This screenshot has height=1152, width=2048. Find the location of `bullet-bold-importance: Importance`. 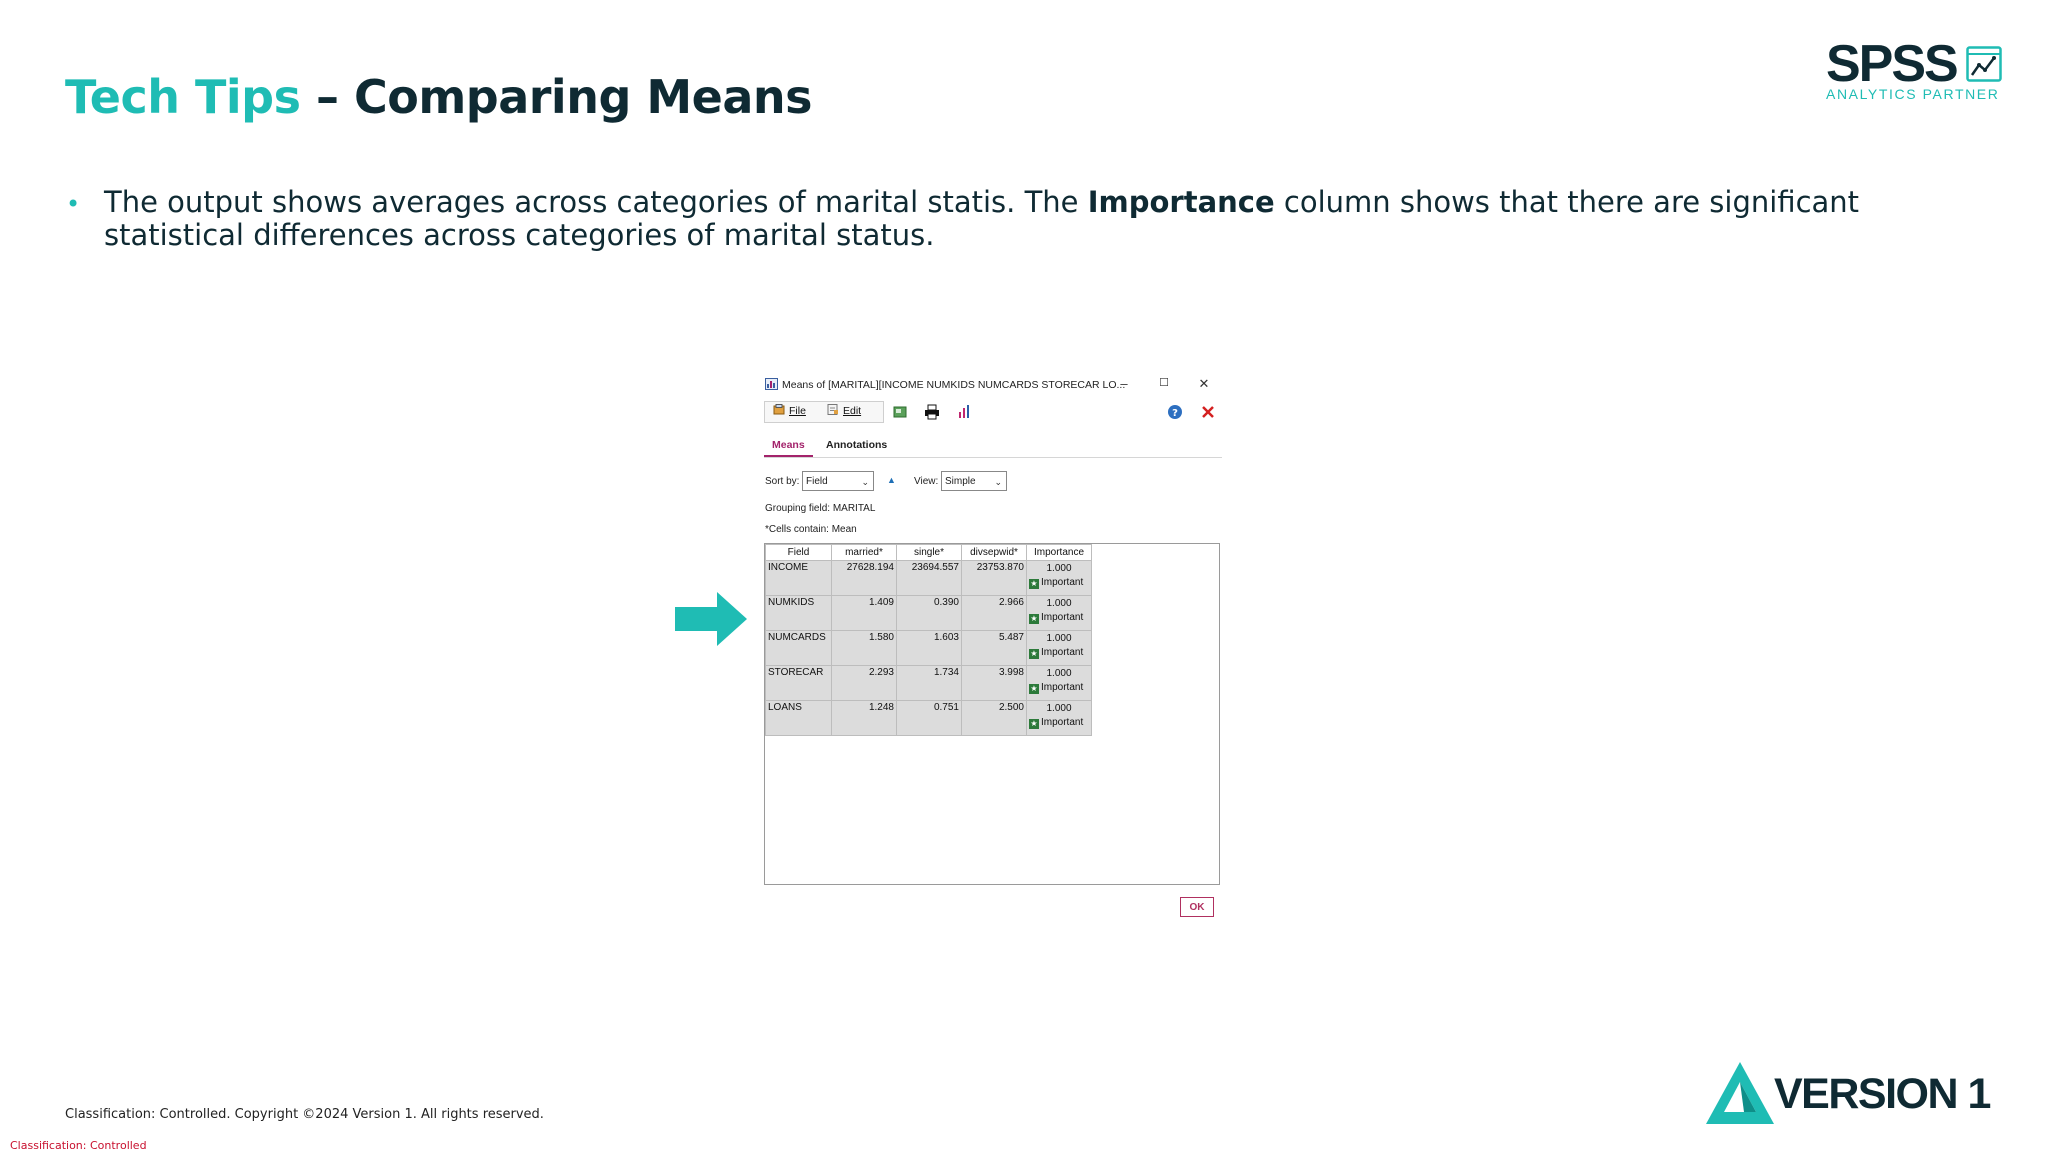

bullet-bold-importance: Importance is located at coordinates (1181, 202).